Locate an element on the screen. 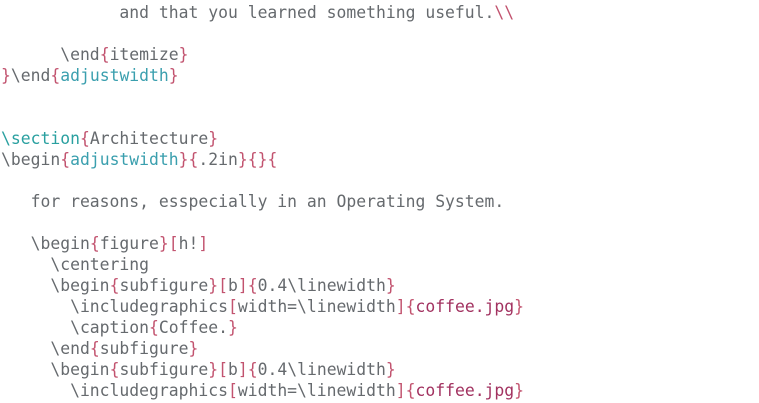 This screenshot has width=759, height=403. code-line: \end{itemize} is located at coordinates (95, 54).